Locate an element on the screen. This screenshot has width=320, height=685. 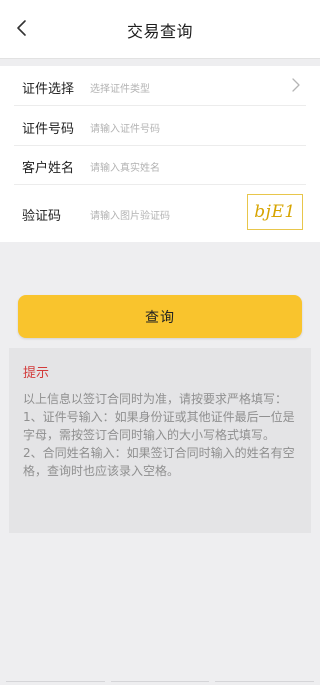
chevron-right-icon is located at coordinates (296, 85).